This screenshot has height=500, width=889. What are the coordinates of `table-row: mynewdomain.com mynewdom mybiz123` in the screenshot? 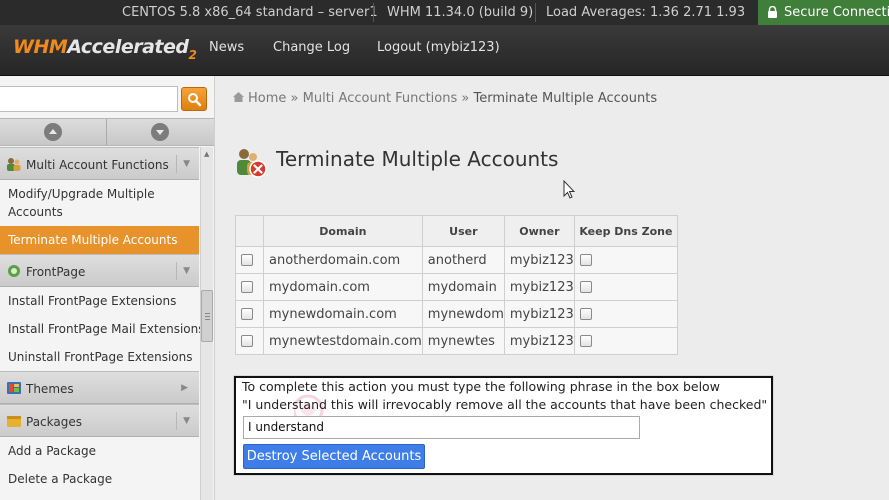 It's located at (456, 314).